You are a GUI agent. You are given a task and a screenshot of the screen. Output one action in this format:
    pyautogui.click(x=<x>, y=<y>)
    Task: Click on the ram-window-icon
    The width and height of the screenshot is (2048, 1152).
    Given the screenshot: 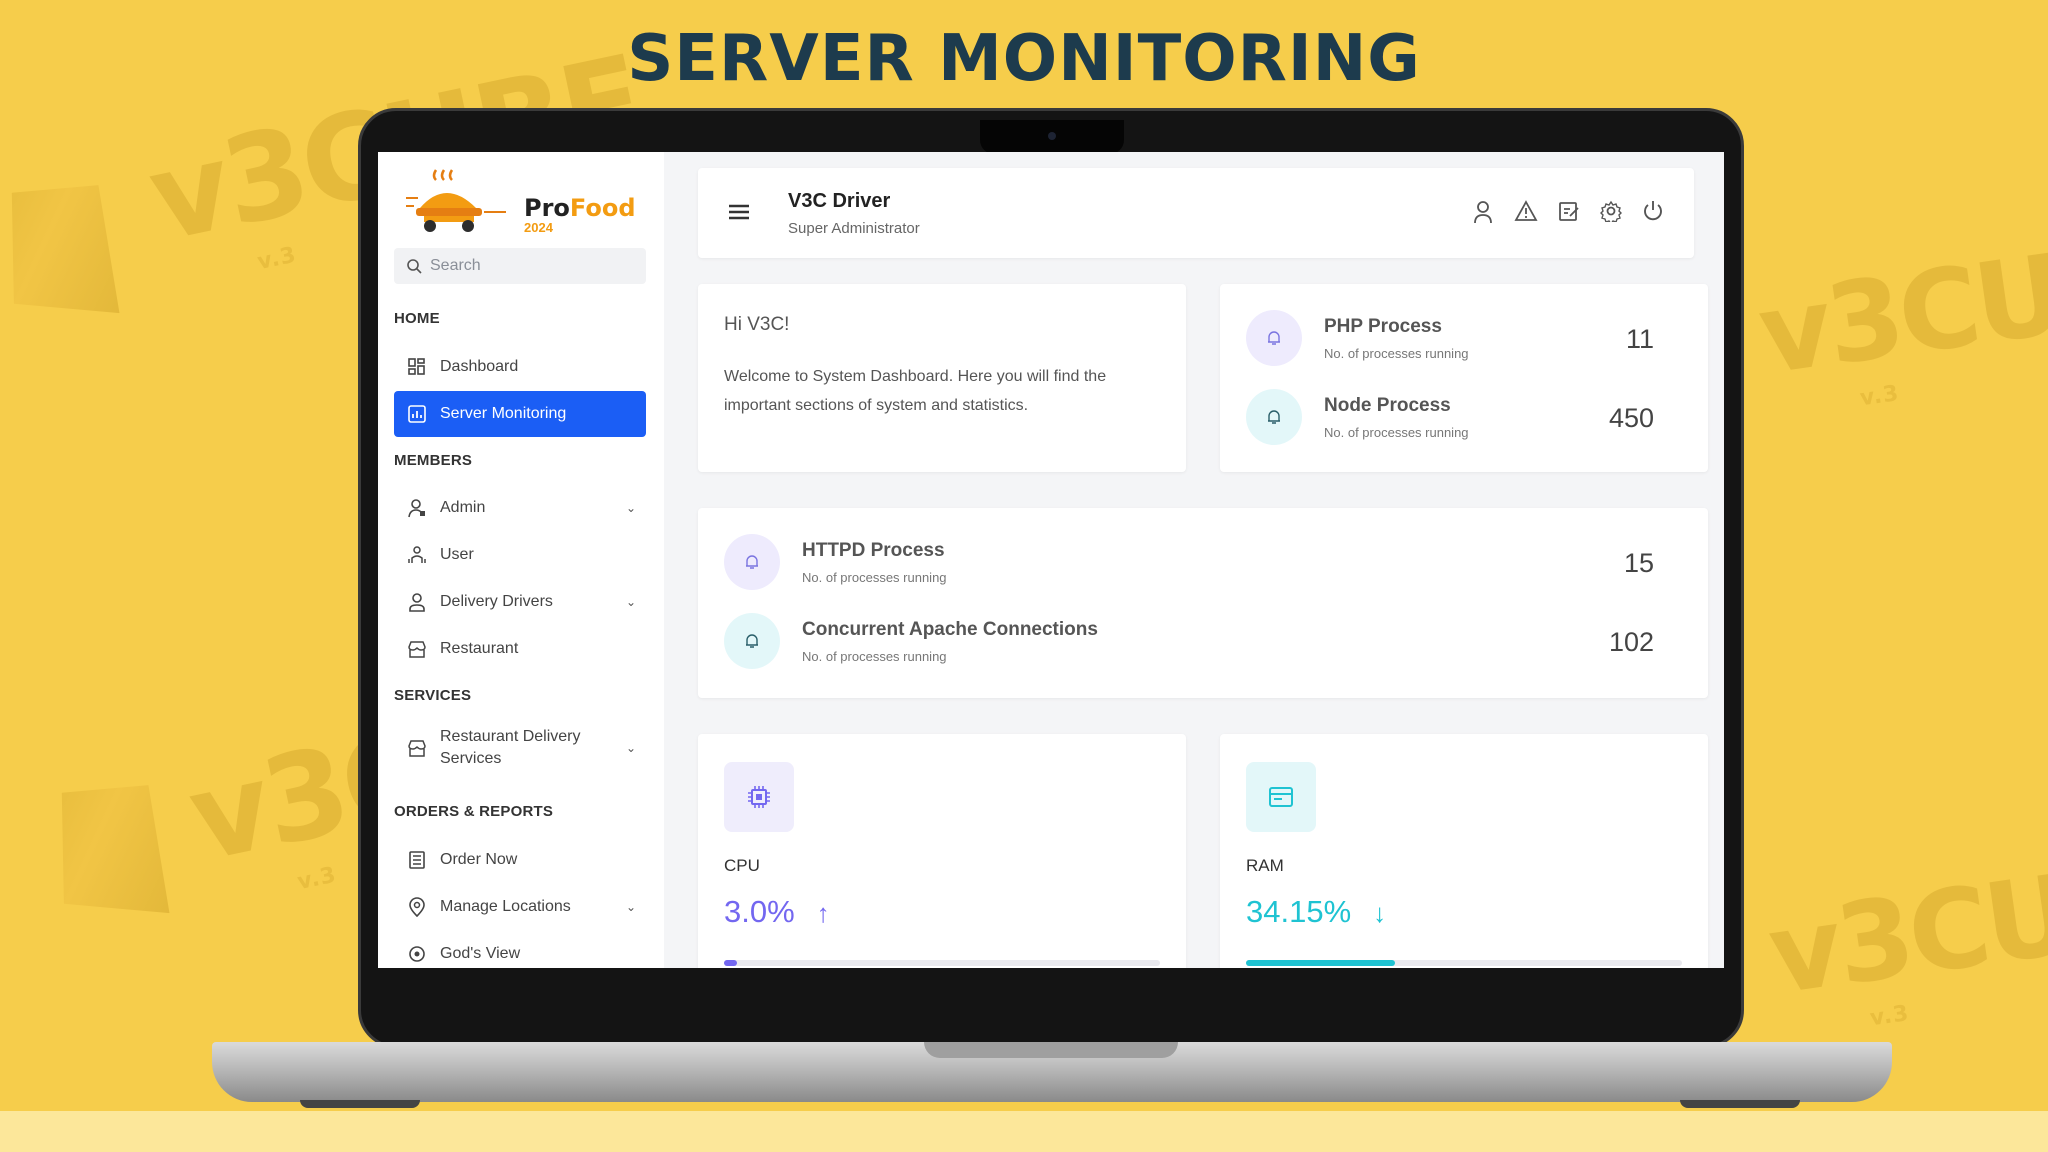 What is the action you would take?
    pyautogui.click(x=1281, y=797)
    